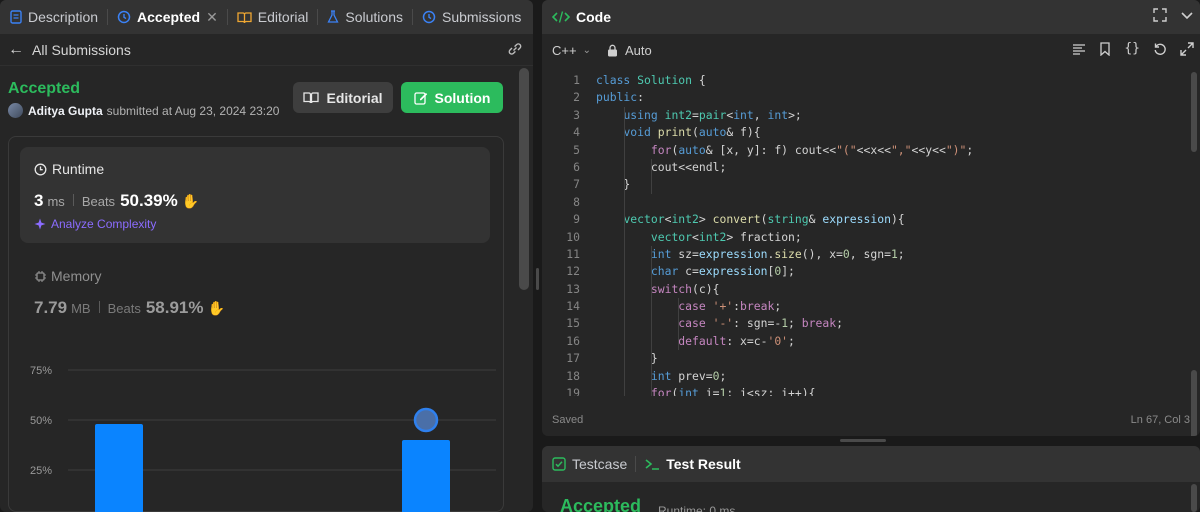 Image resolution: width=1200 pixels, height=512 pixels. I want to click on test-panel-header: Testcase Test Result, so click(871, 464).